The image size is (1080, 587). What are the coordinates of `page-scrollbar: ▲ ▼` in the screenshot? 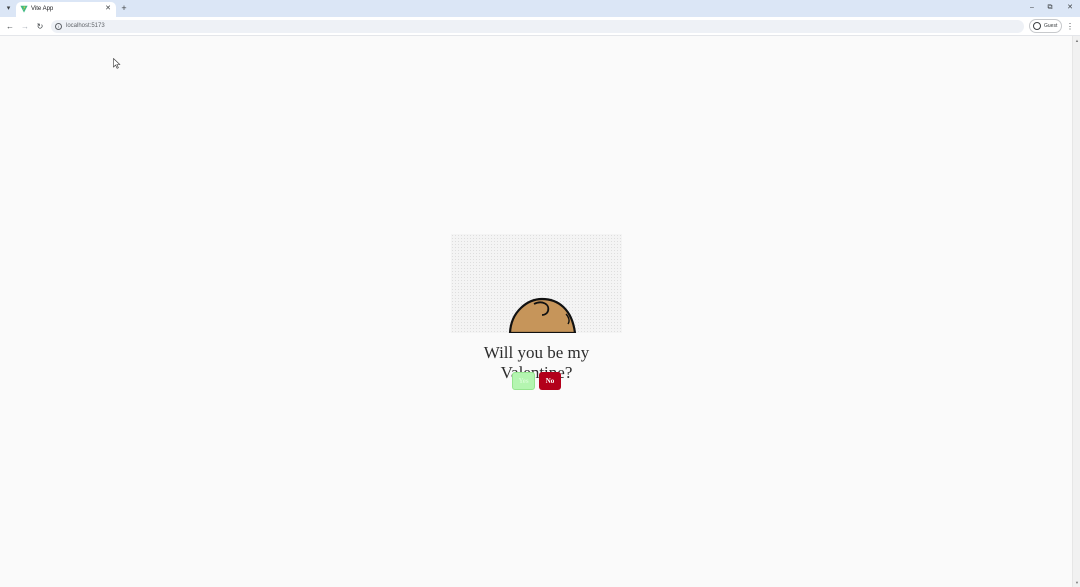 It's located at (1076, 311).